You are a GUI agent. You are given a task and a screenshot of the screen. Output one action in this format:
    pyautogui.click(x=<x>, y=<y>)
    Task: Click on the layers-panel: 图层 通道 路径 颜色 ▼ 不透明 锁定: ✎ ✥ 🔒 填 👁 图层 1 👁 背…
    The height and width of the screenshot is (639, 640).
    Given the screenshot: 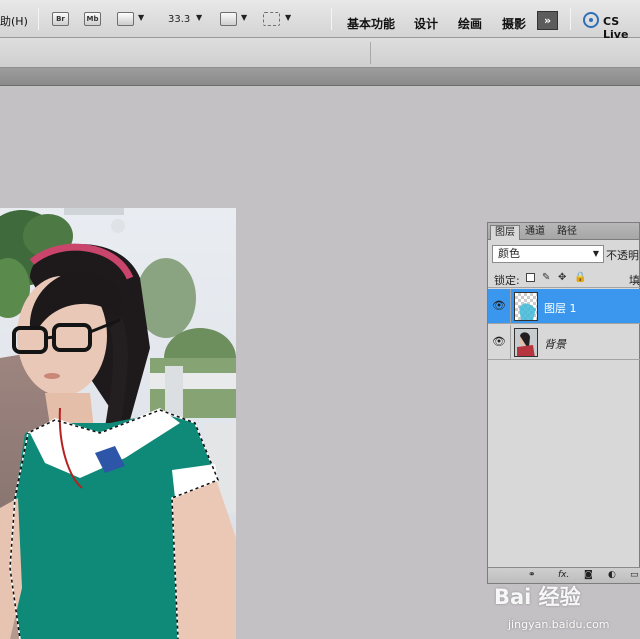 What is the action you would take?
    pyautogui.click(x=563, y=403)
    